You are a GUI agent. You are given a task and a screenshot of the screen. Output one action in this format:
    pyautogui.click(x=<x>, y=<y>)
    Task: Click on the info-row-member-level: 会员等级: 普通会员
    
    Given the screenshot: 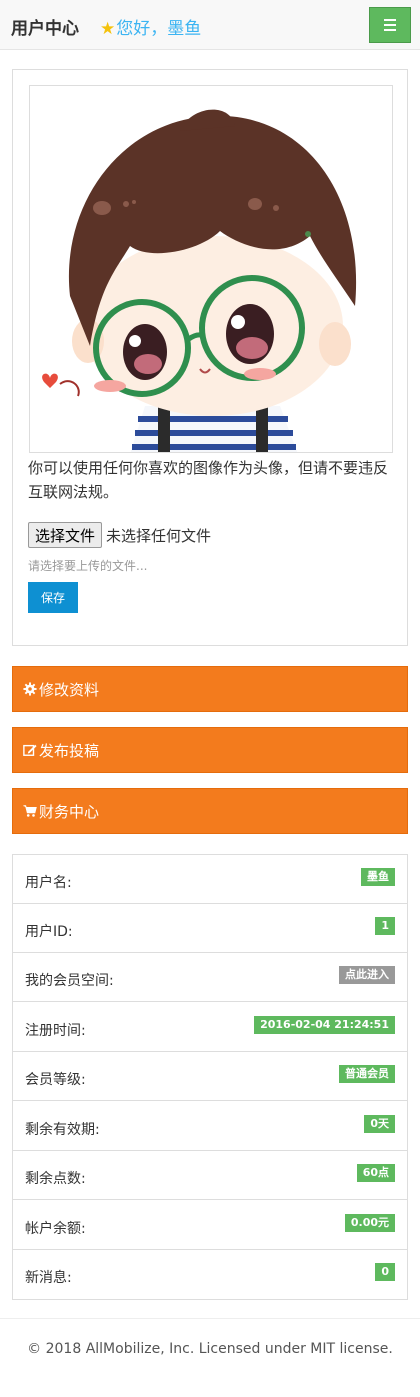 What is the action you would take?
    pyautogui.click(x=210, y=1076)
    